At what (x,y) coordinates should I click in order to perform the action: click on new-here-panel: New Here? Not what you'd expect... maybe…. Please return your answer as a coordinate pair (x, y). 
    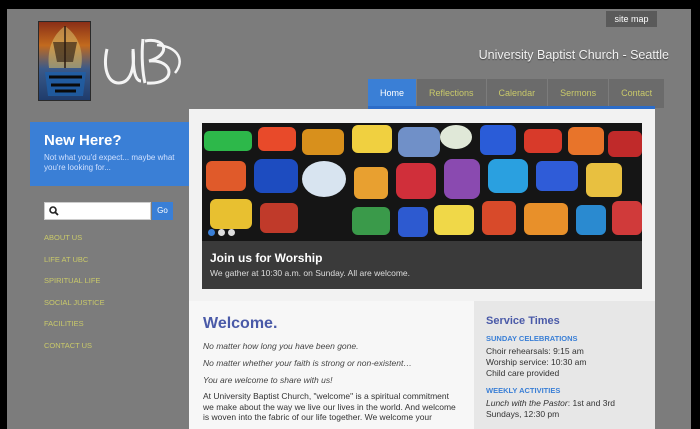
    Looking at the image, I should click on (109, 154).